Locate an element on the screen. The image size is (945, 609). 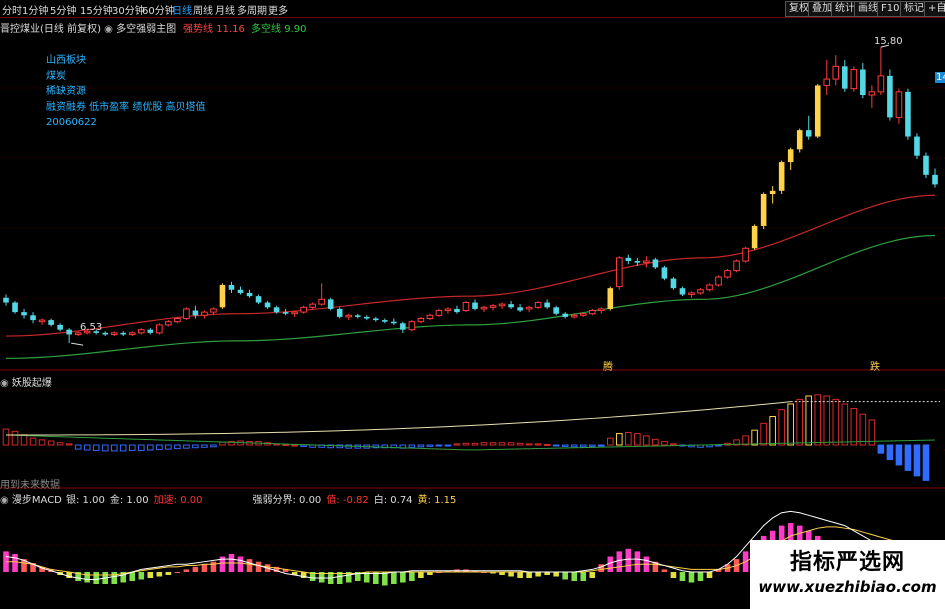
info-line-1: 煤炭 is located at coordinates (56, 76).